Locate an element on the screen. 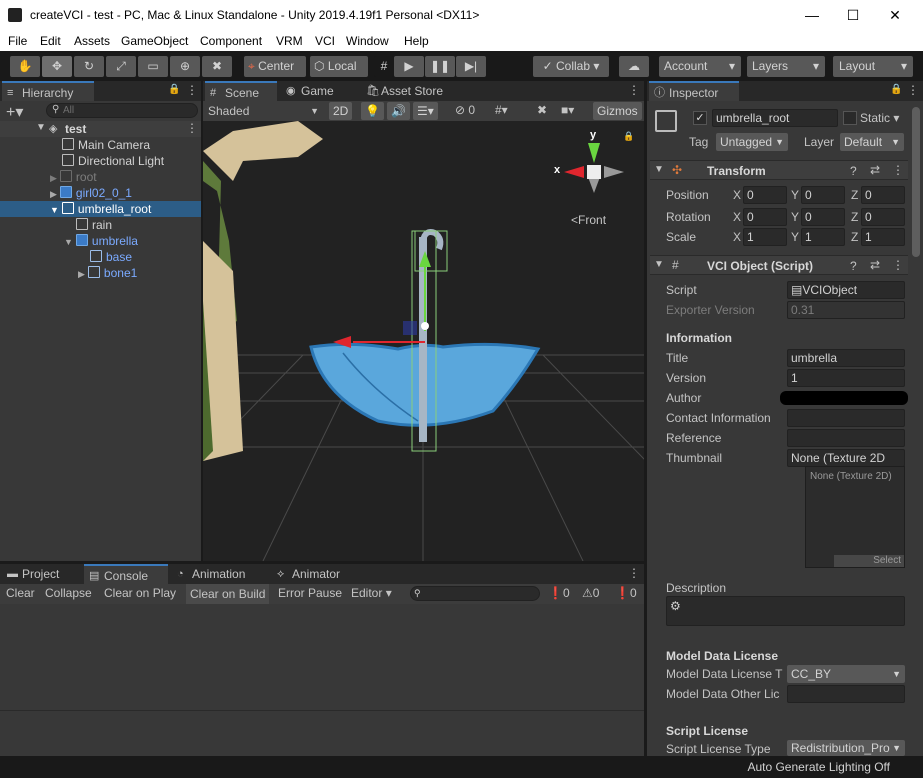 Image resolution: width=923 pixels, height=778 pixels. help-icon: ? is located at coordinates (853, 171).